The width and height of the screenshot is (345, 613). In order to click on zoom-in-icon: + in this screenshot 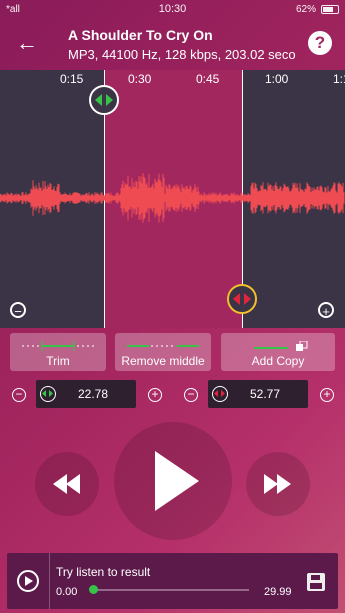, I will do `click(326, 310)`.